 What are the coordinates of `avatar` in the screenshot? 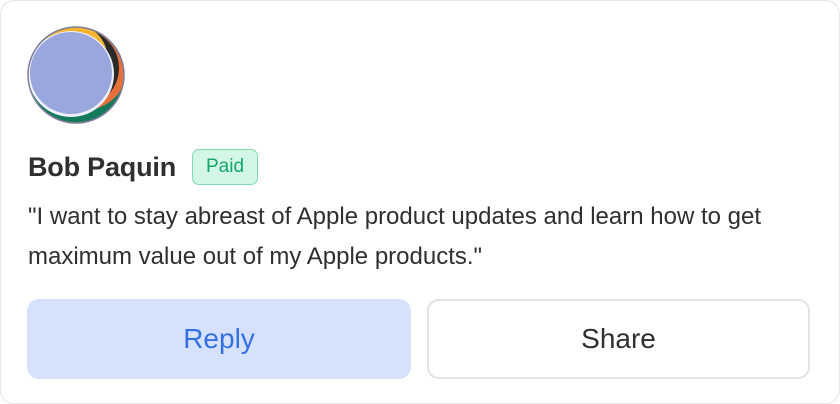 It's located at (76, 75).